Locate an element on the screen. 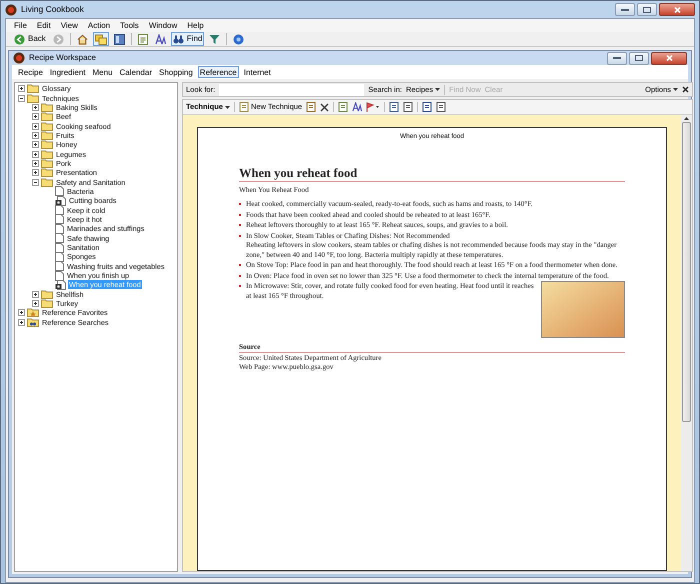  window-title: Living Cookbook is located at coordinates (53, 9).